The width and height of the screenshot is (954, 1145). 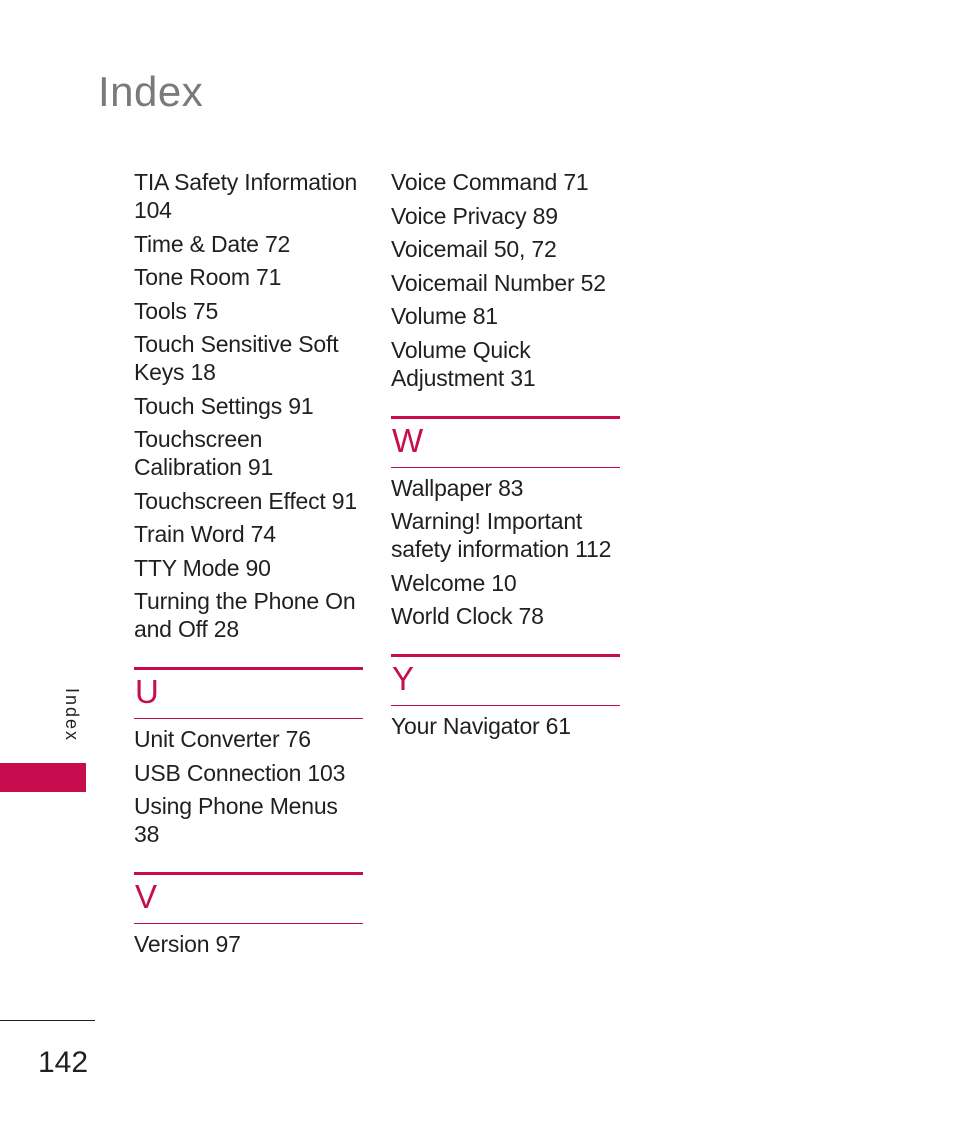 What do you see at coordinates (467, 616) in the screenshot?
I see `index-entry: World Clock 78` at bounding box center [467, 616].